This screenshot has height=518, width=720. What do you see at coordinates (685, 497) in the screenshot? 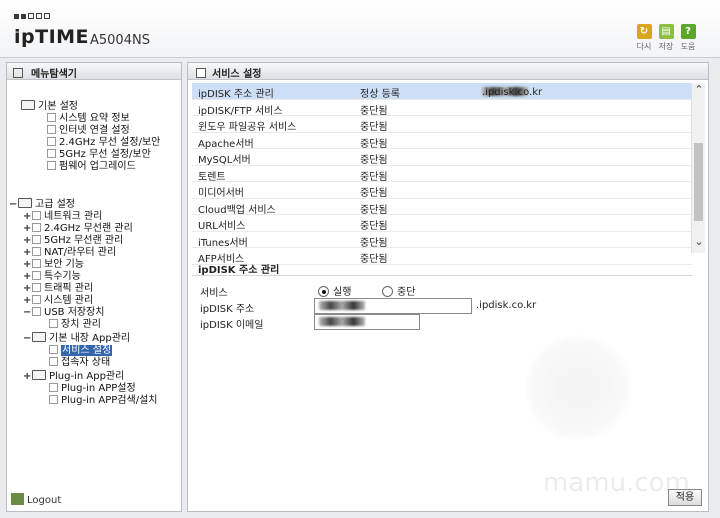
I see `apply-button: 적용` at bounding box center [685, 497].